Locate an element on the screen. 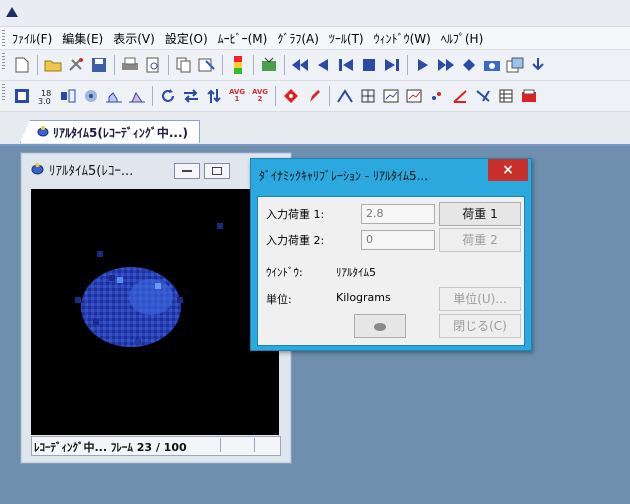 This screenshot has width=630, height=504. load2-input: 0 is located at coordinates (398, 240).